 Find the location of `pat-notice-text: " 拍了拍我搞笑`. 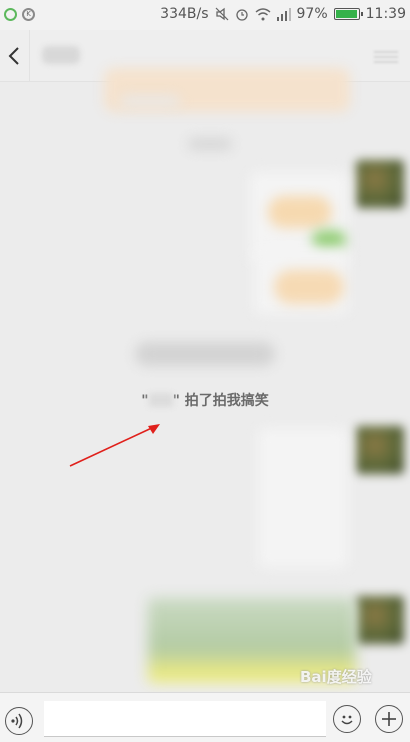

pat-notice-text: " 拍了拍我搞笑 is located at coordinates (220, 401).